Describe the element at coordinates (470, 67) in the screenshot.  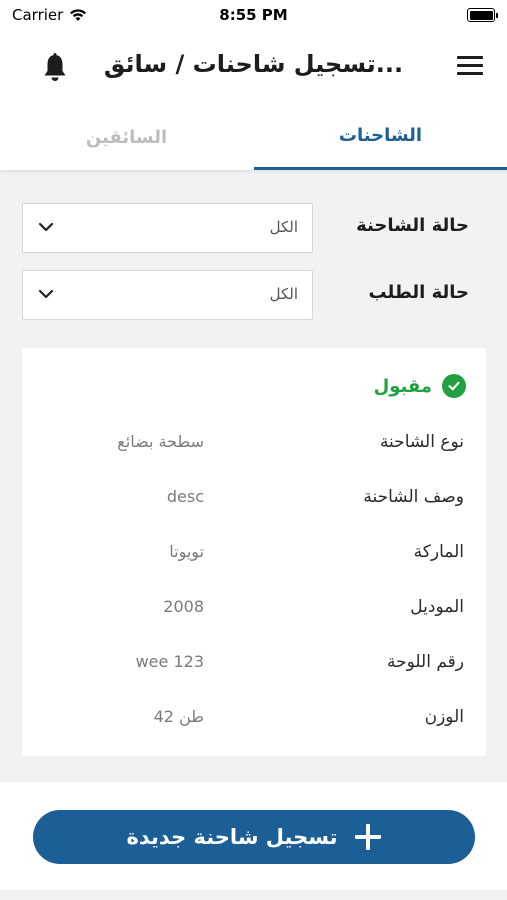
I see `hamburger-menu-icon` at that location.